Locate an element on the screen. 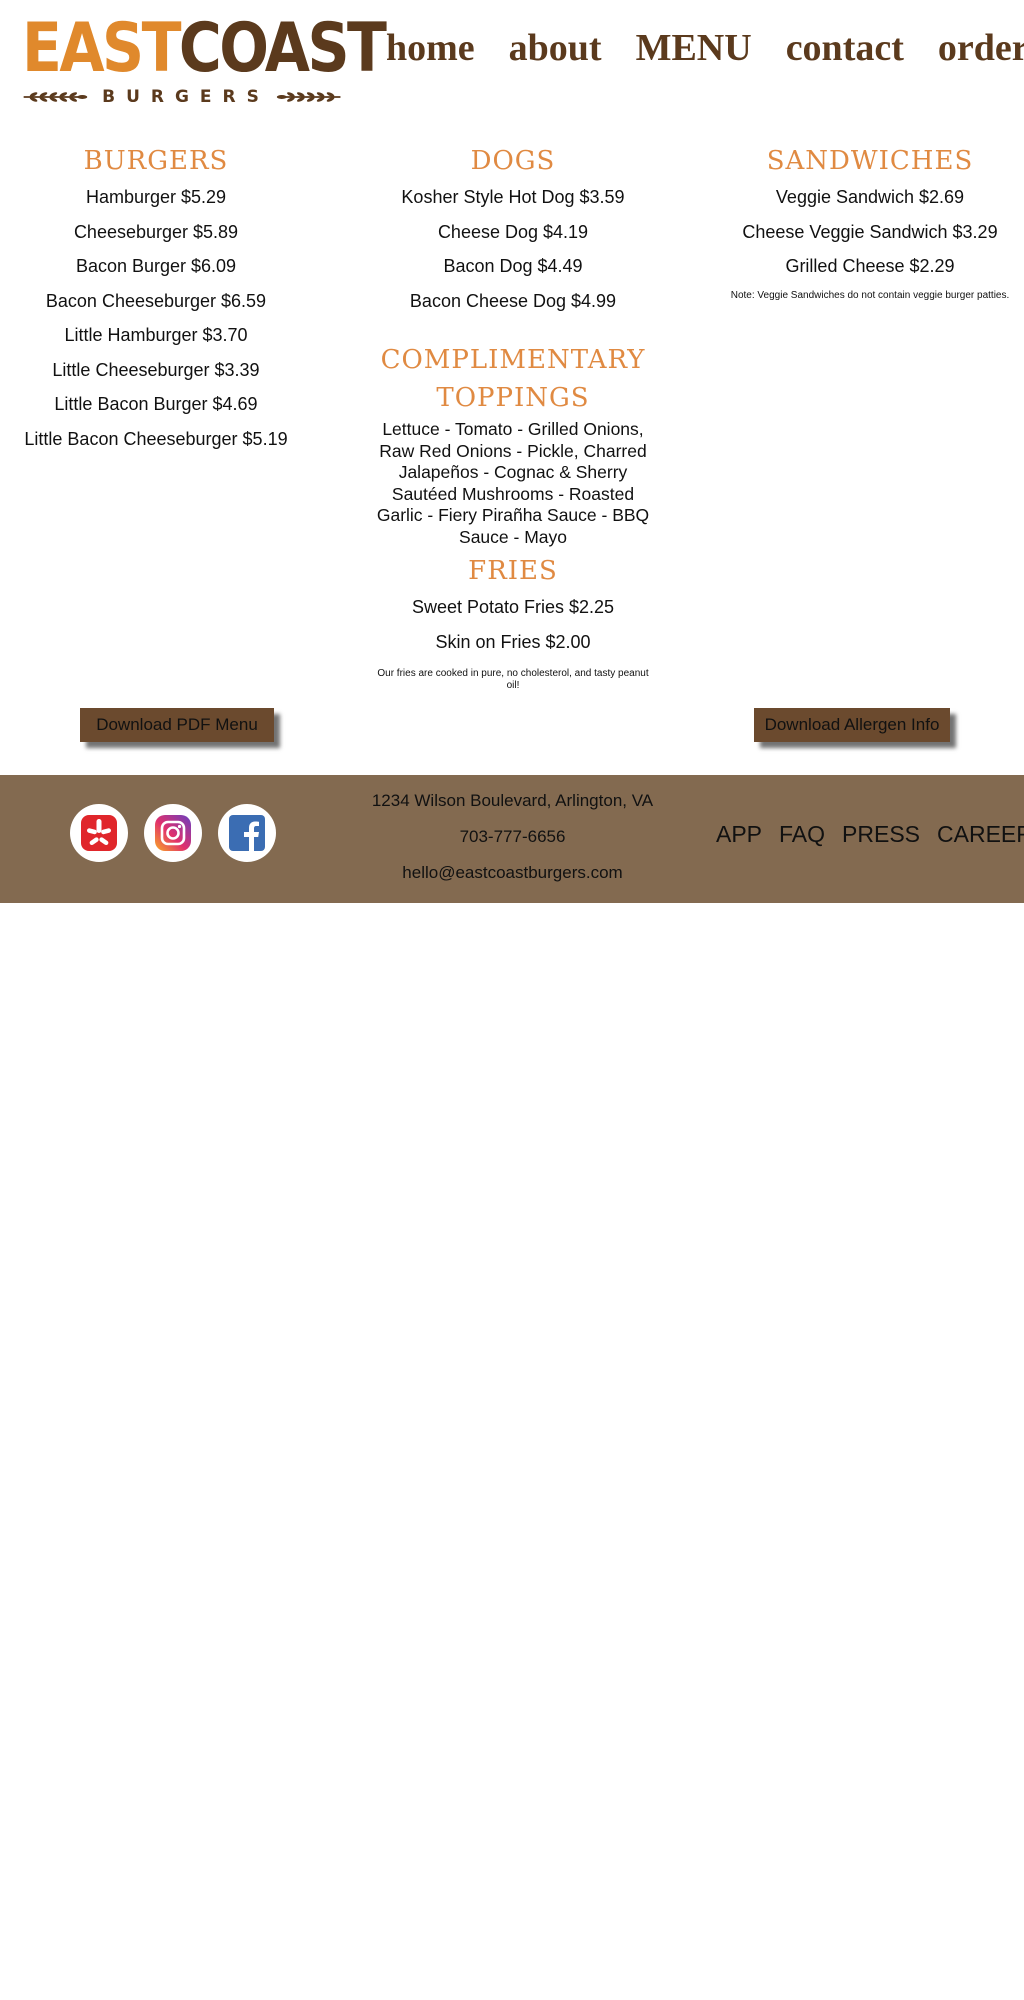  facebook-icon is located at coordinates (247, 833).